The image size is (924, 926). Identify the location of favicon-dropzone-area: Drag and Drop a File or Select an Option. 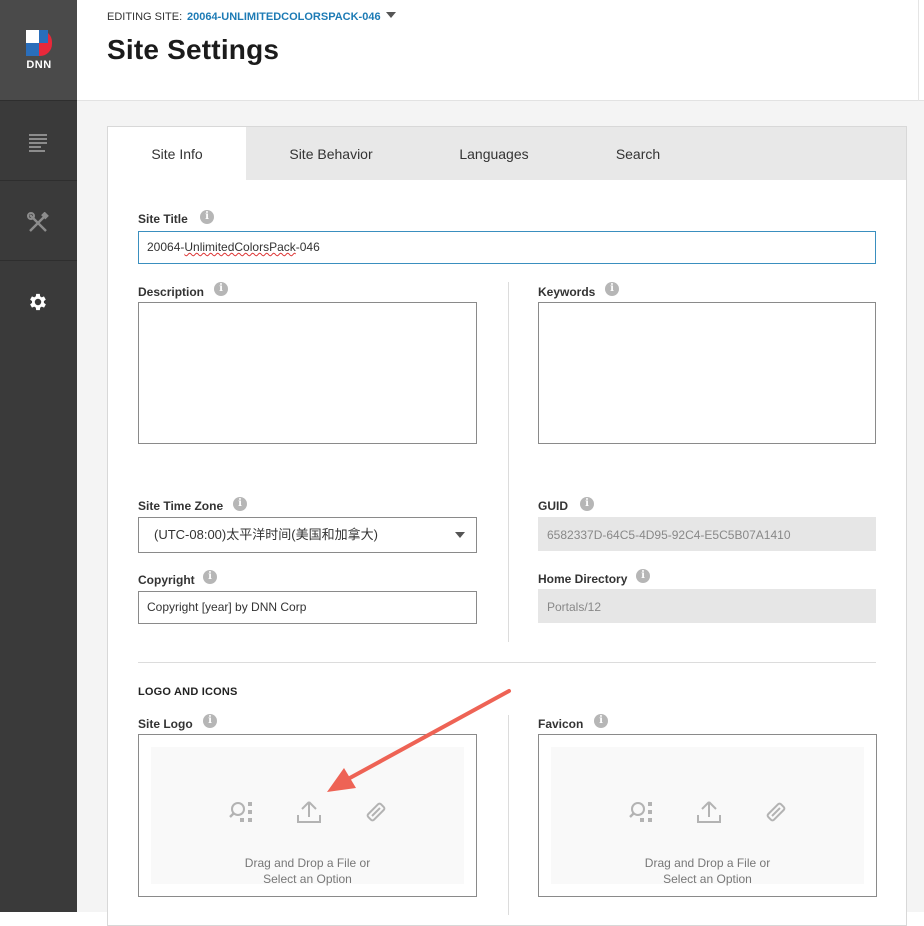
(707, 817).